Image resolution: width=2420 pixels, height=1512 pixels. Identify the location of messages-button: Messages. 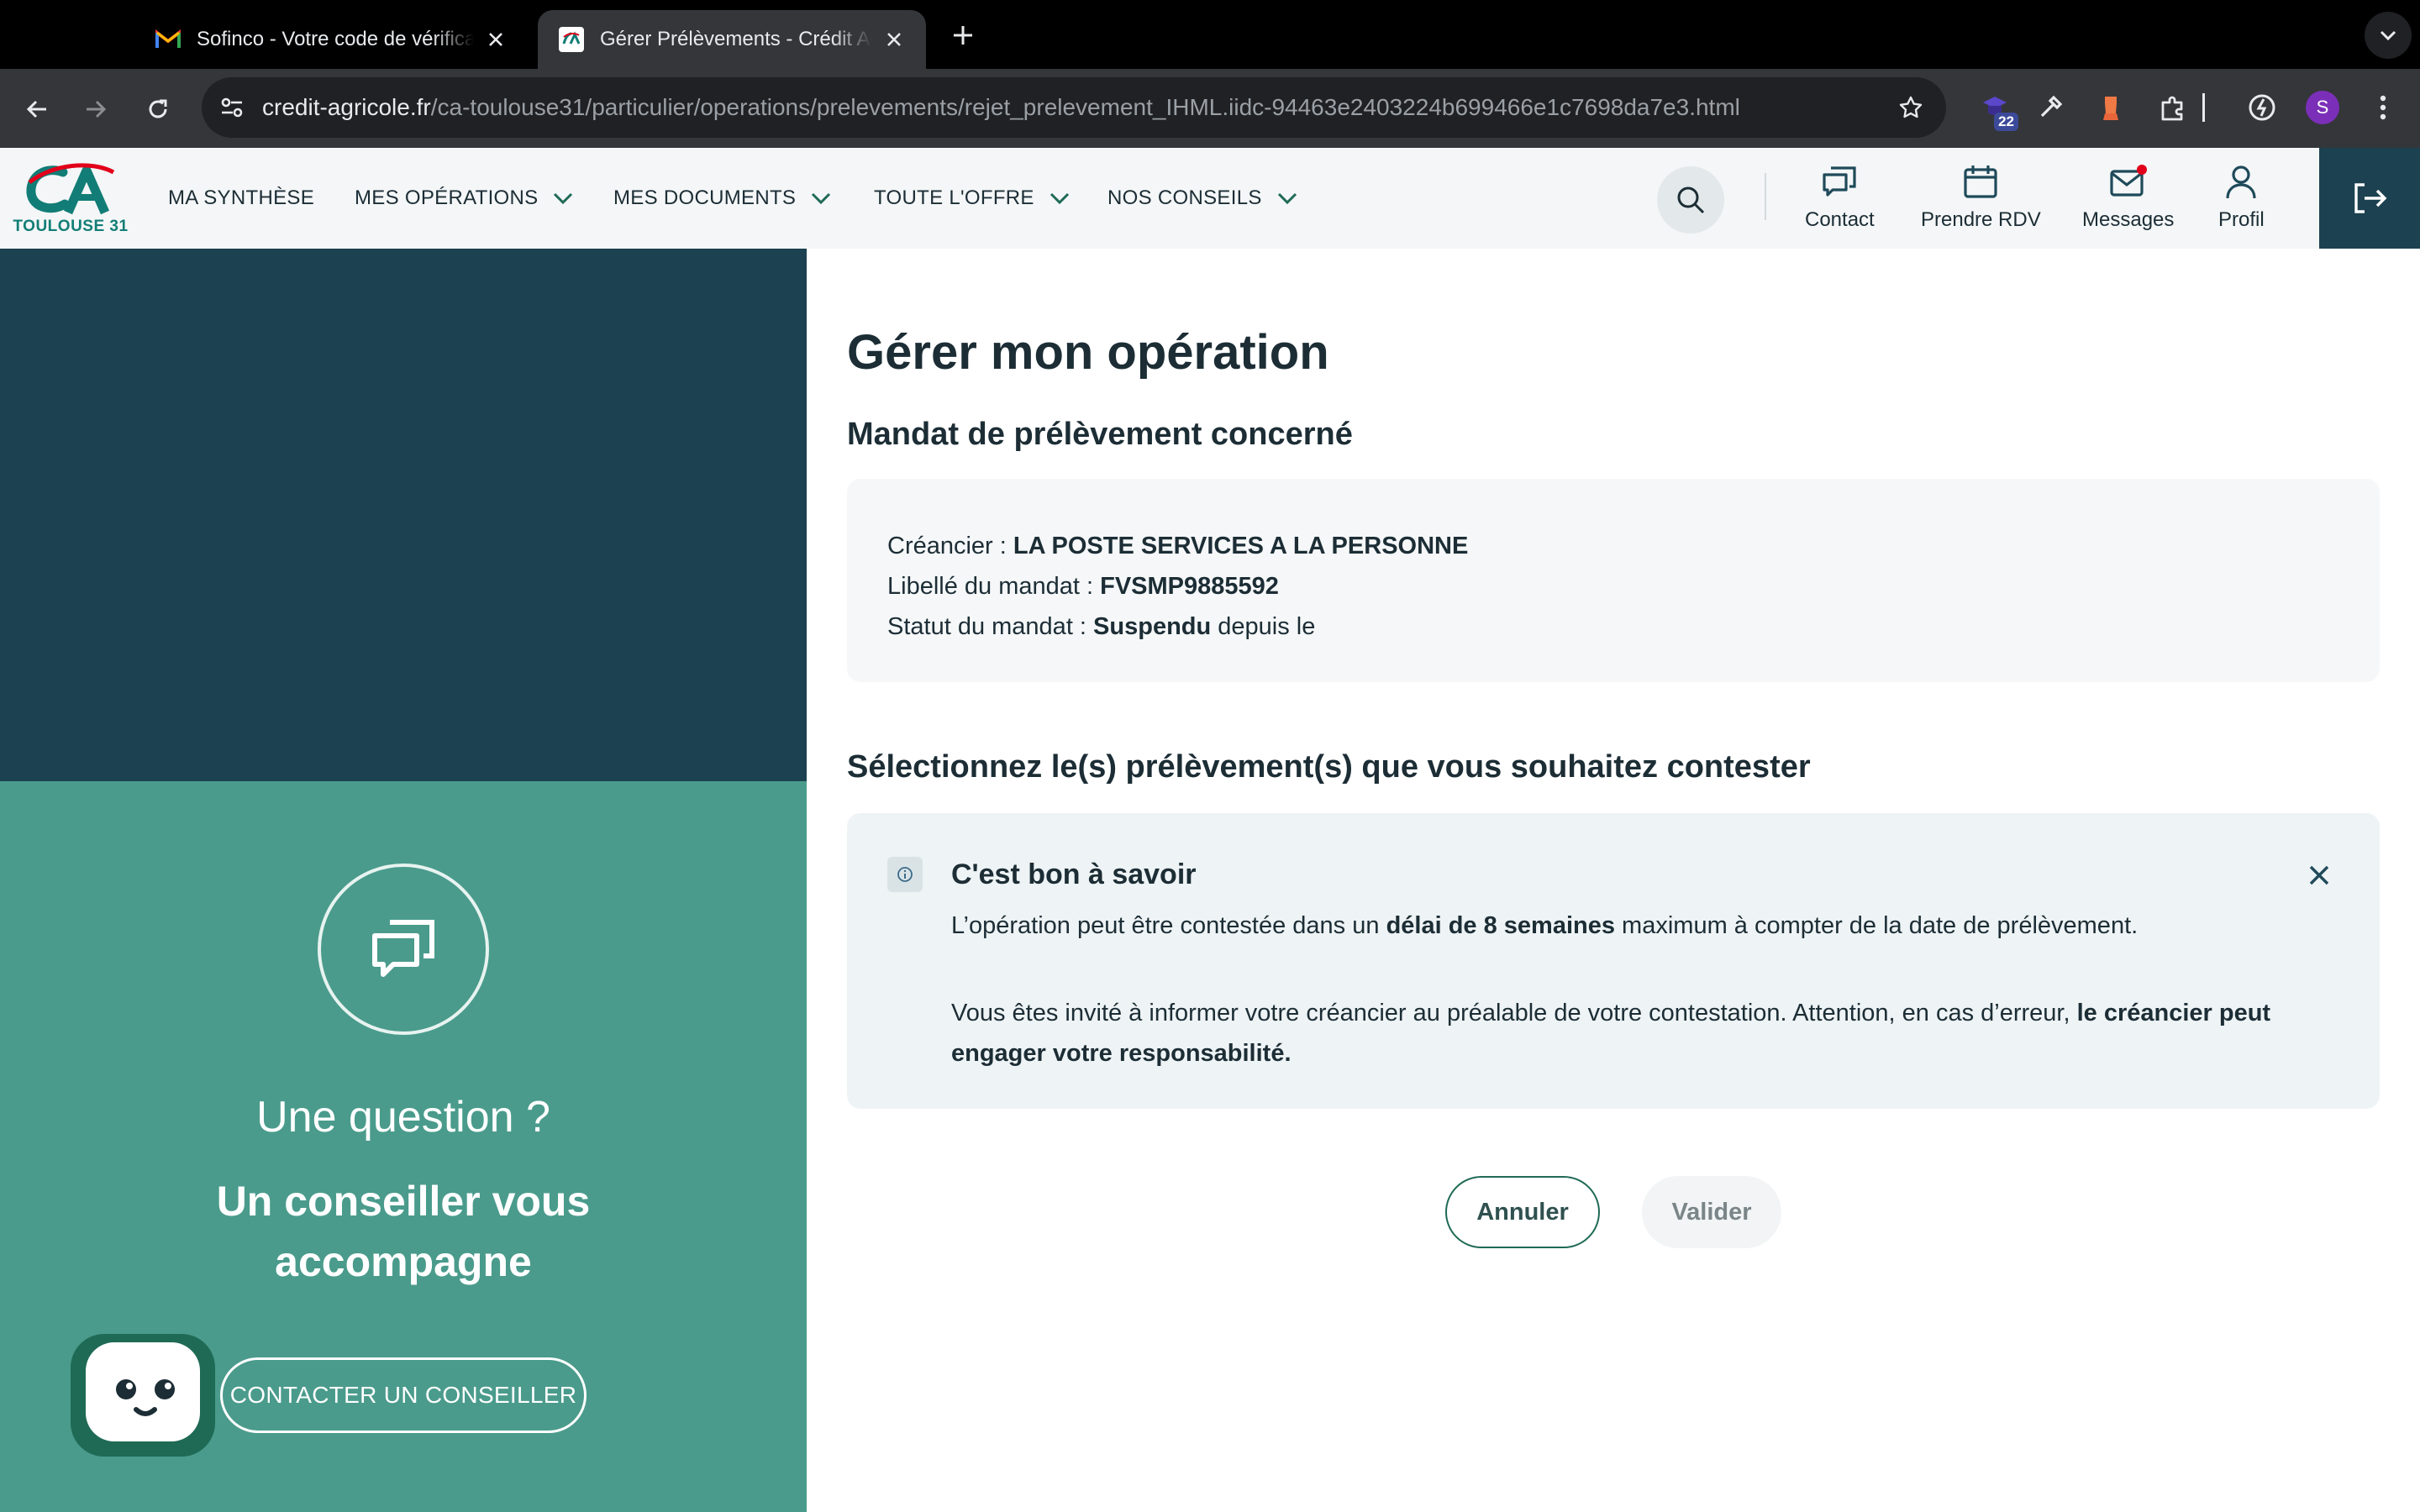
(2128, 196).